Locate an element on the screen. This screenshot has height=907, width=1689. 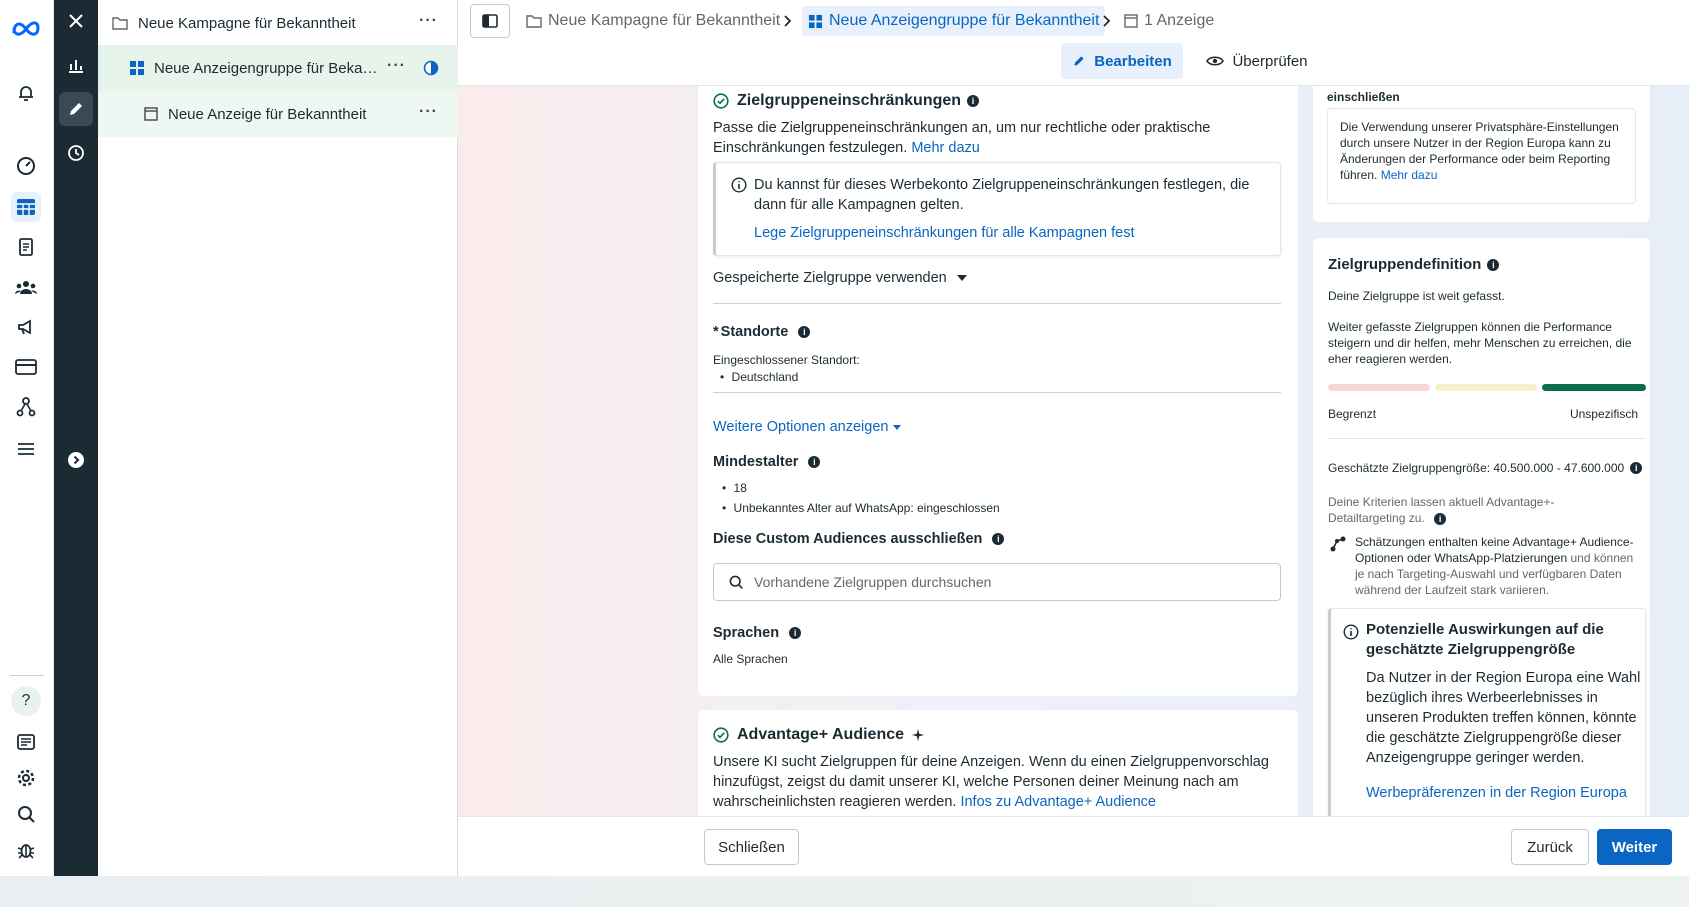
toggle-sidebar-button is located at coordinates (490, 21).